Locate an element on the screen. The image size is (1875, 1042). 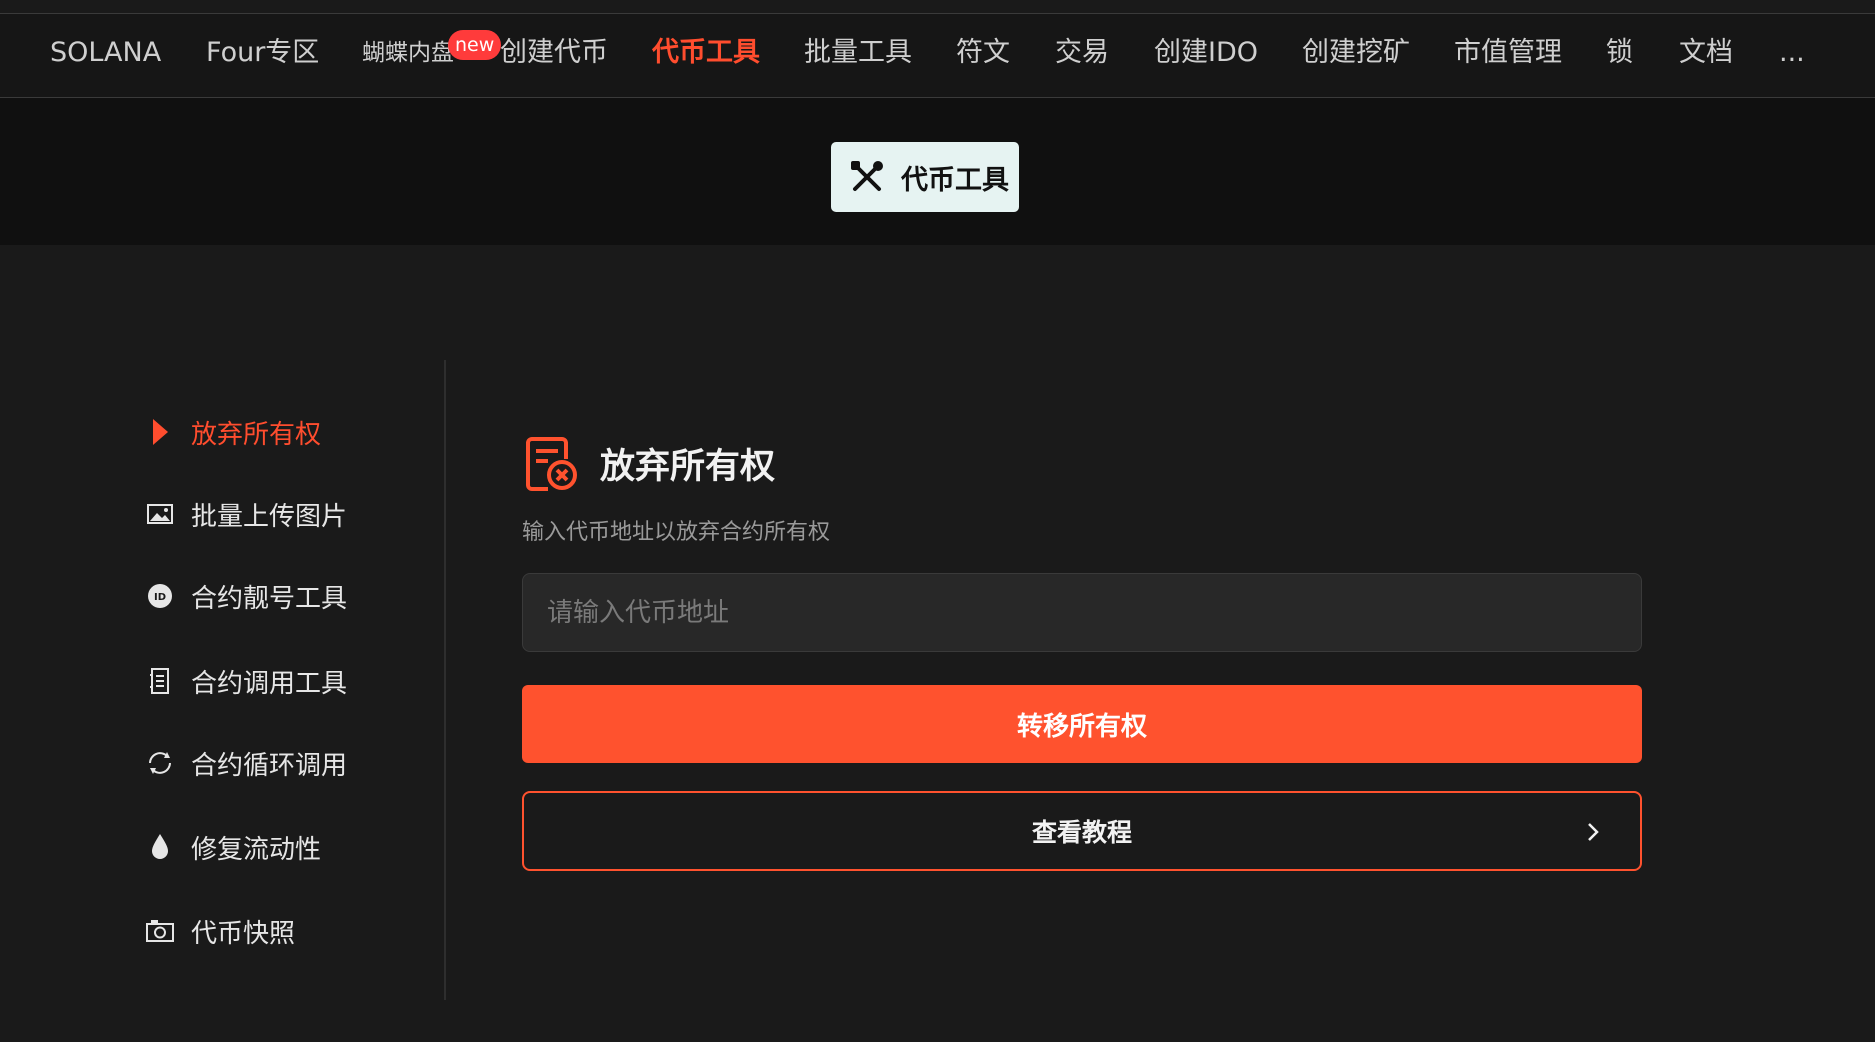
nav-item-create-token: 创建代币 is located at coordinates (554, 55).